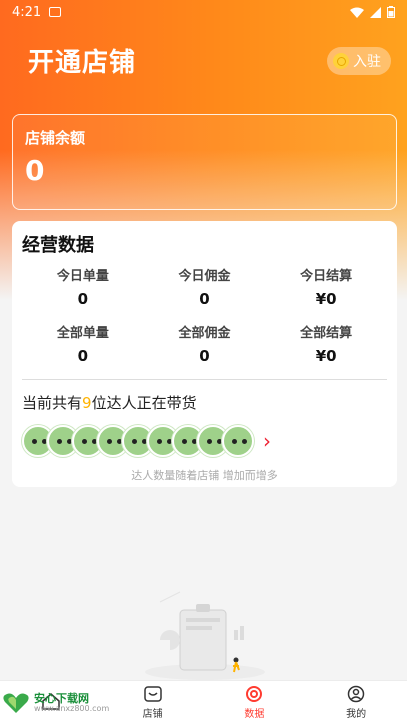 The width and height of the screenshot is (407, 723). Describe the element at coordinates (55, 12) in the screenshot. I see `notification-icon` at that location.